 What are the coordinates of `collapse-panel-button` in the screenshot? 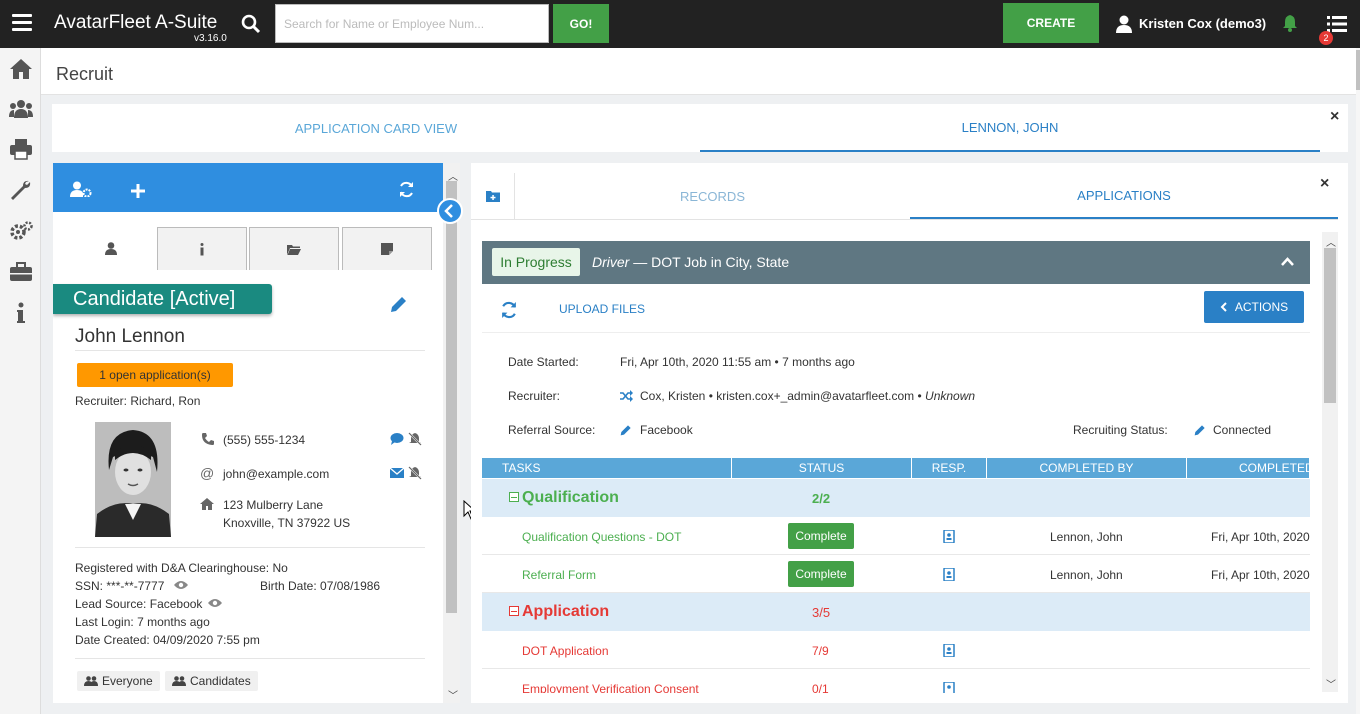 It's located at (450, 211).